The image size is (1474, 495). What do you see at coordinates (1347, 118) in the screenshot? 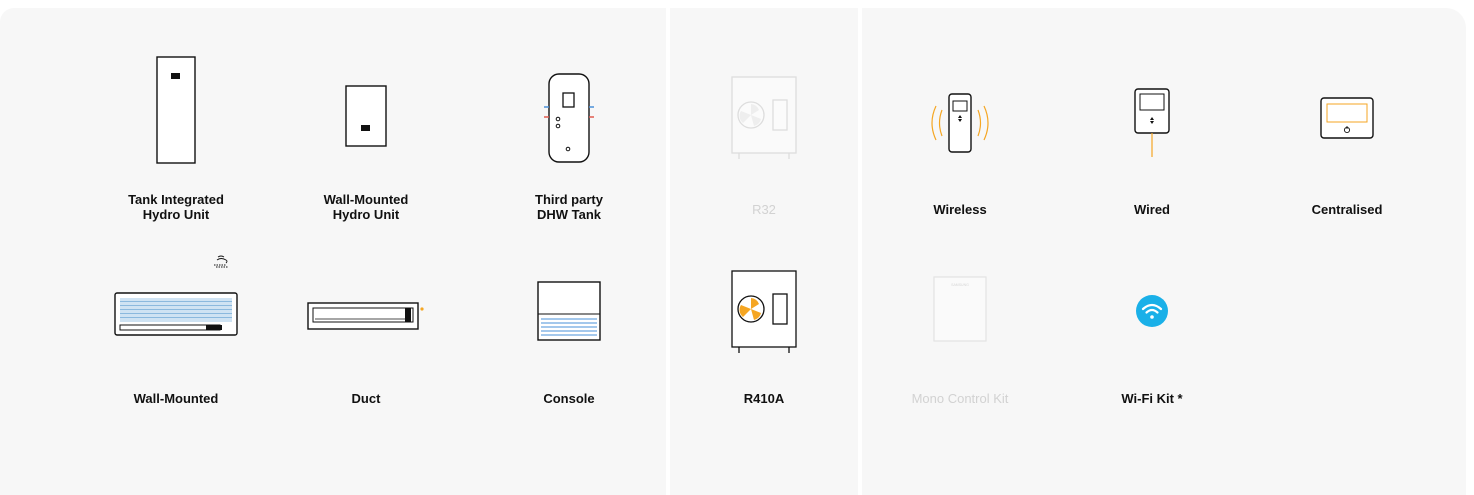
I see `centralised-controller-icon` at bounding box center [1347, 118].